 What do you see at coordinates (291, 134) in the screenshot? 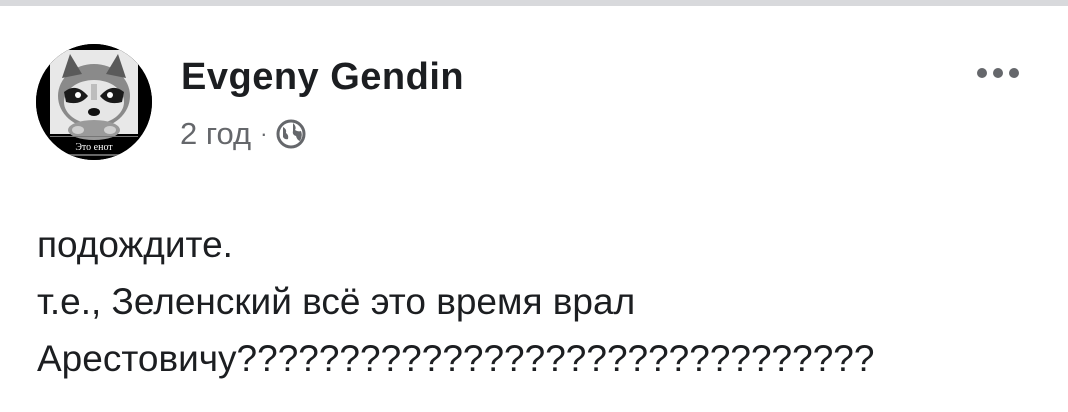
I see `globe-icon` at bounding box center [291, 134].